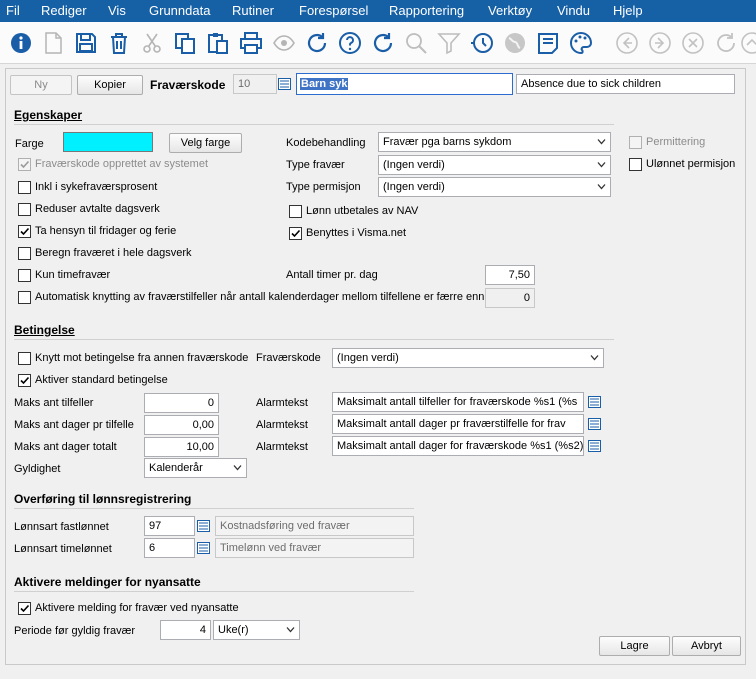  Describe the element at coordinates (383, 43) in the screenshot. I see `refresh-alt-icon` at that location.